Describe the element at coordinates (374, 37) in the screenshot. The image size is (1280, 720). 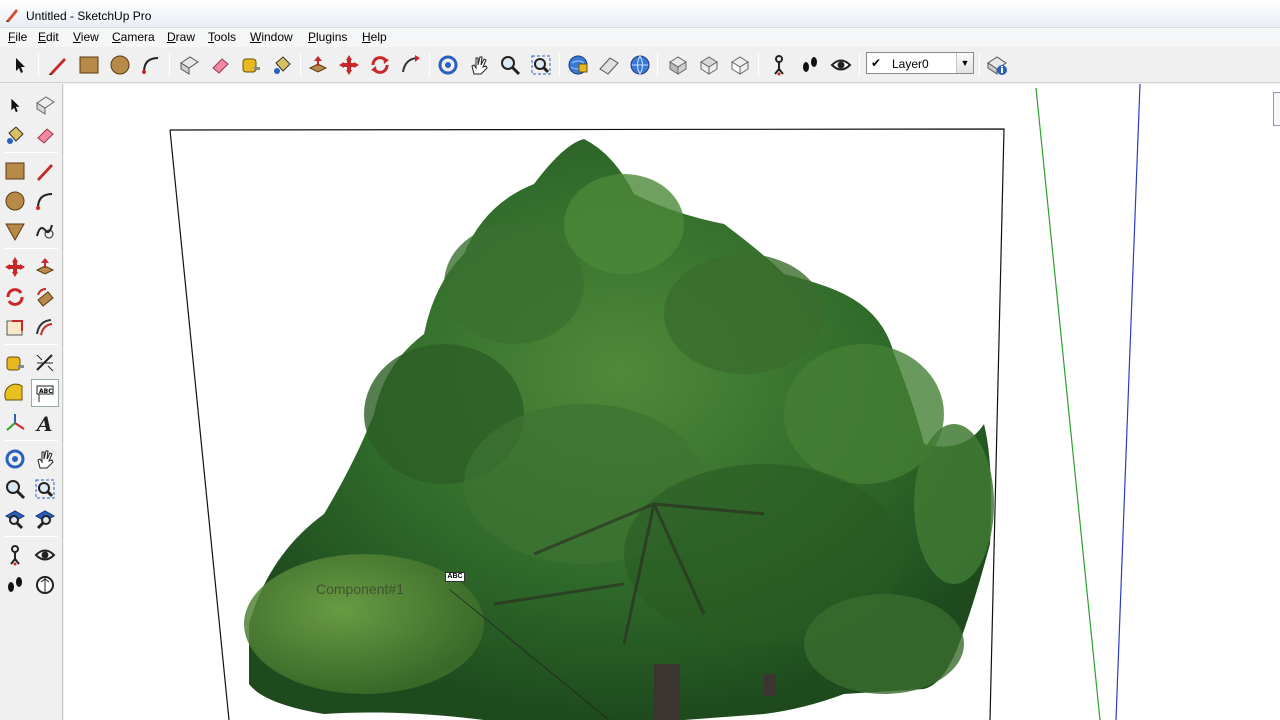
I see `menu-help: Help` at that location.